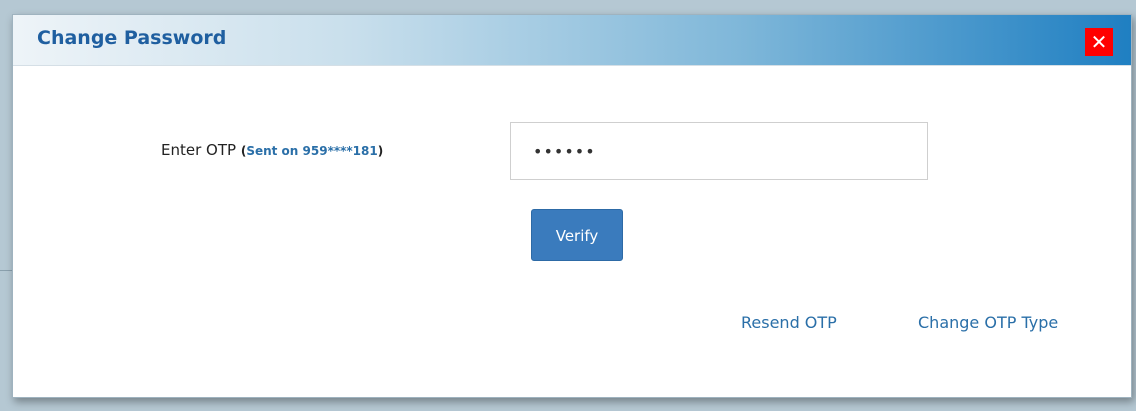 This screenshot has height=411, width=1136. I want to click on background-divider, so click(6, 270).